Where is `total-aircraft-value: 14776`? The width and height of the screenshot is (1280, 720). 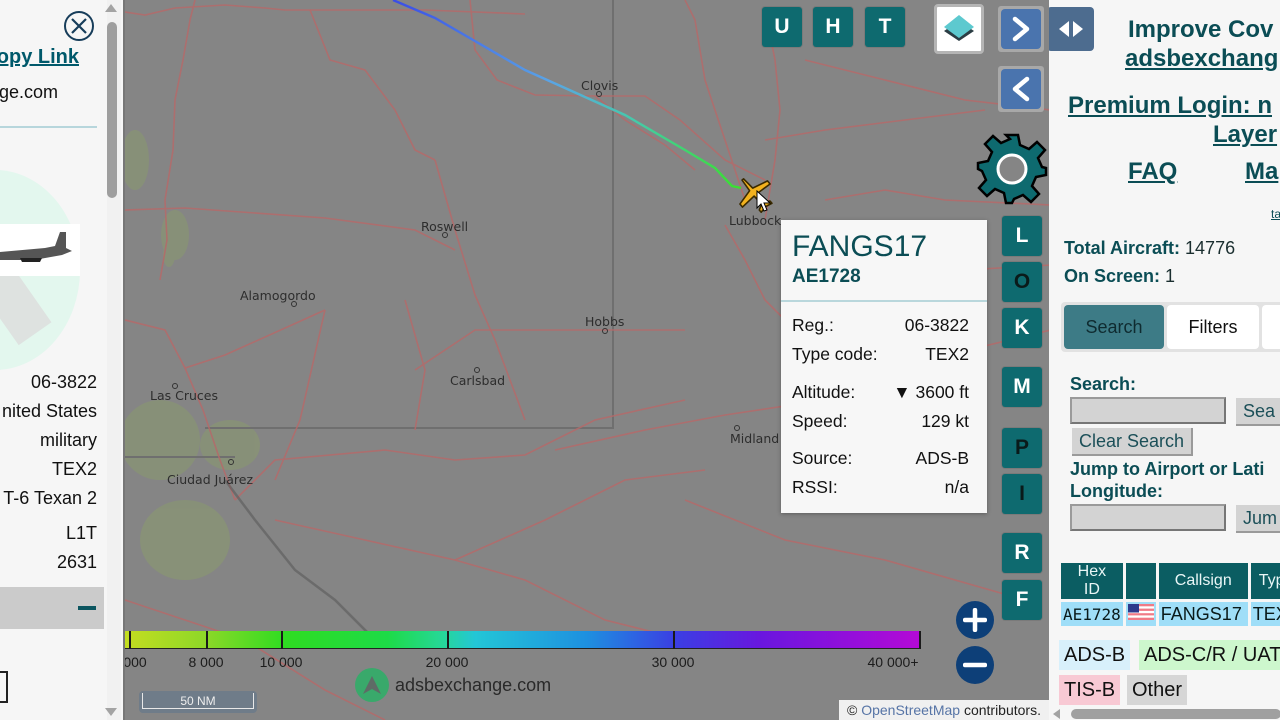
total-aircraft-value: 14776 is located at coordinates (1210, 248).